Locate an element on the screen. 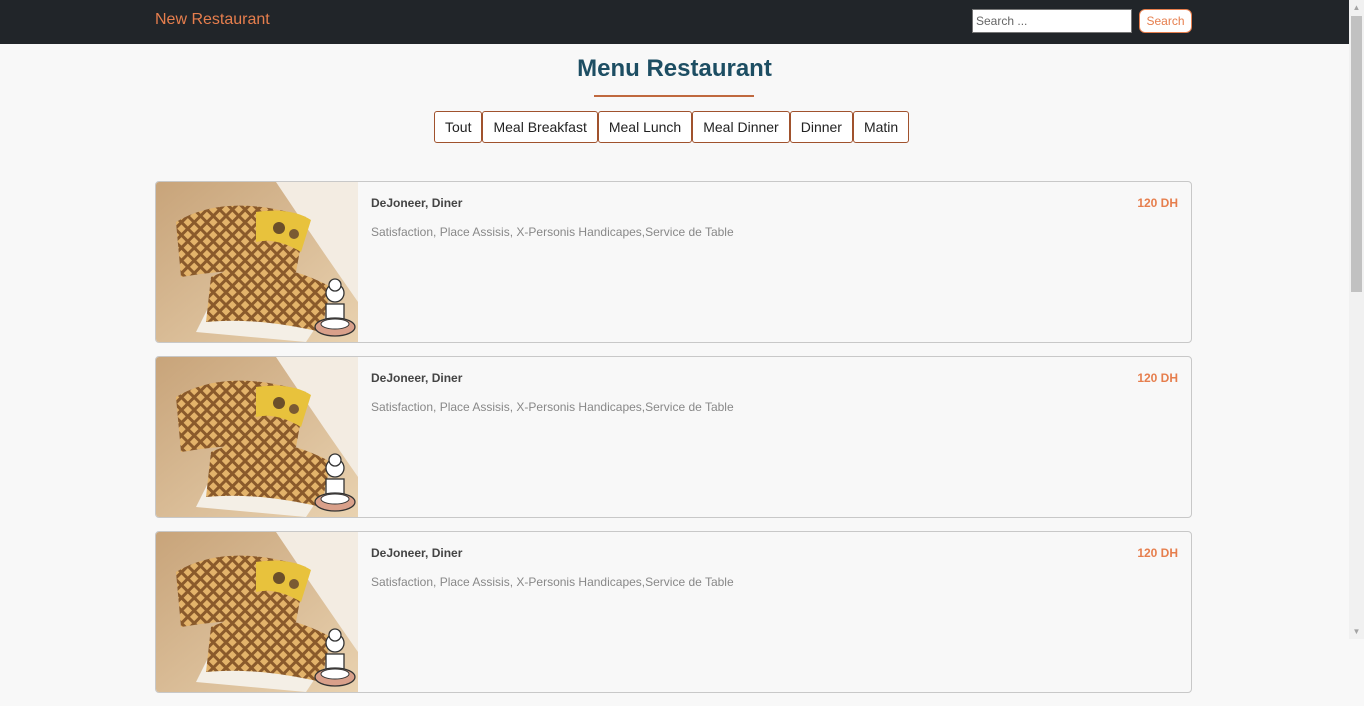 This screenshot has height=706, width=1364. top-navbar: New Restaurant Search is located at coordinates (674, 22).